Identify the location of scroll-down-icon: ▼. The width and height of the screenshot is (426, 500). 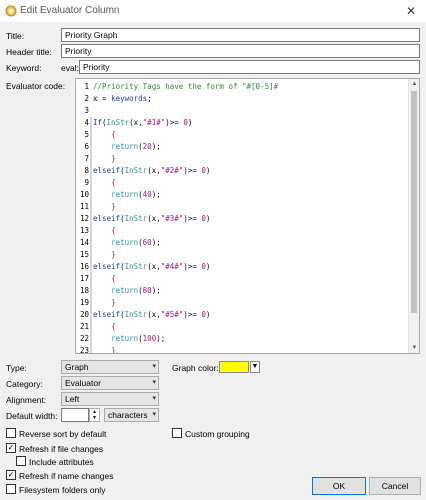
(414, 348).